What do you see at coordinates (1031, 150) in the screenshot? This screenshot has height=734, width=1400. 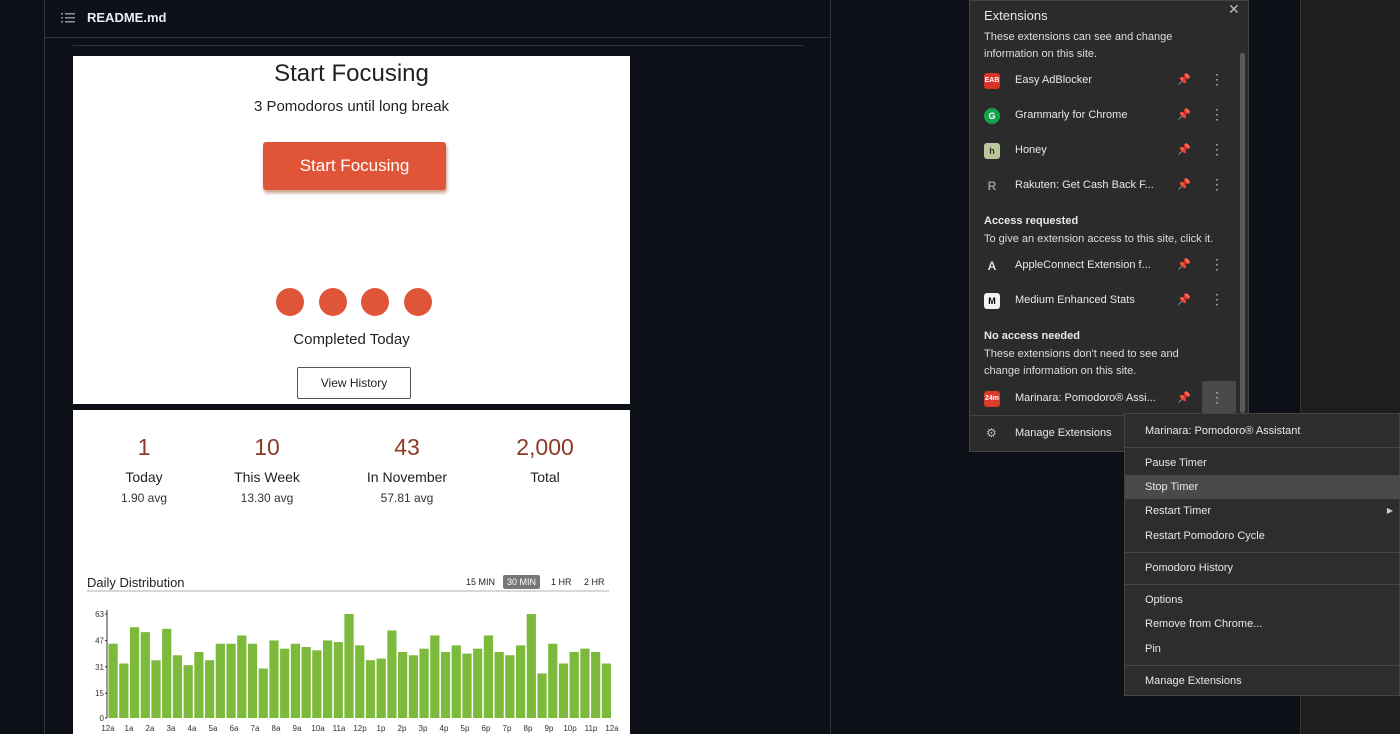 I see `extension-name: Honey` at bounding box center [1031, 150].